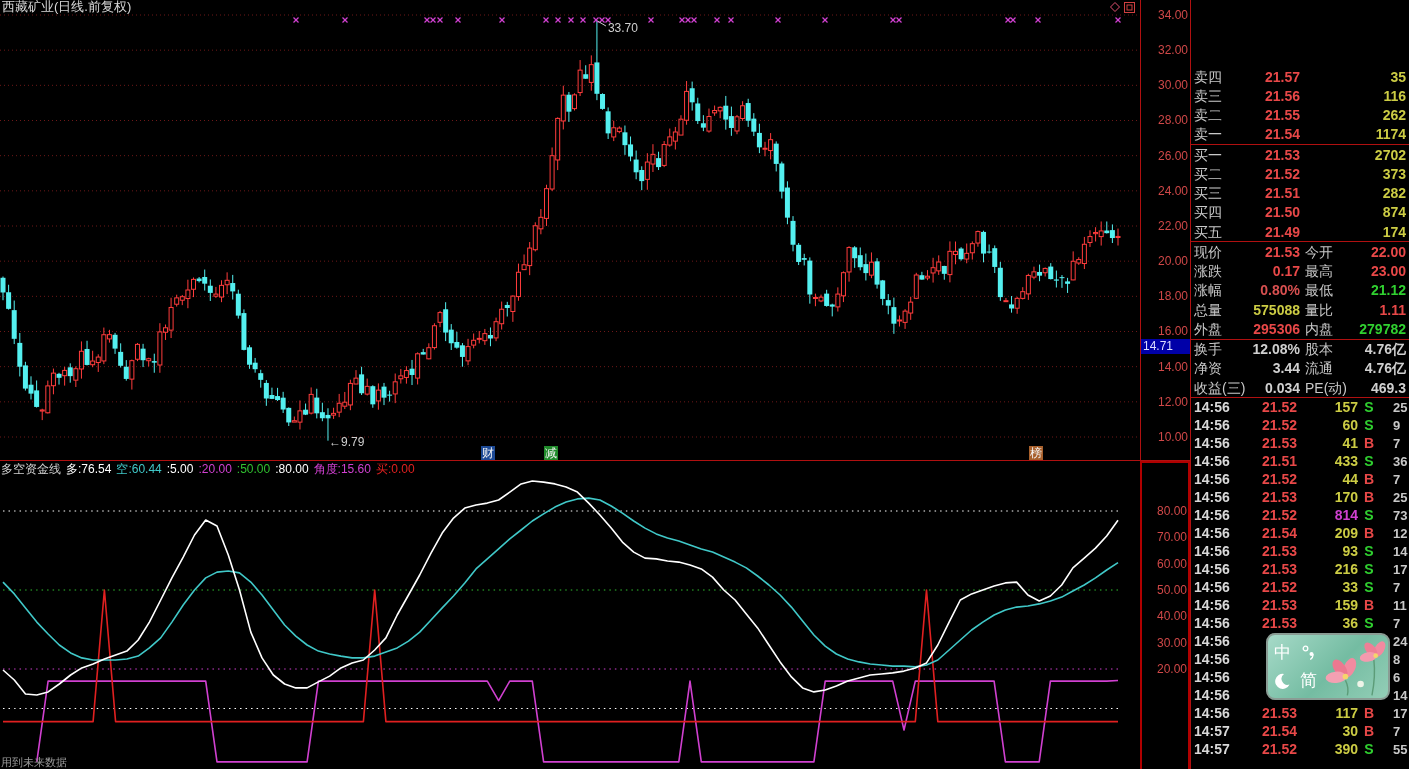 This screenshot has height=769, width=1409. I want to click on capital-label: 股本, so click(1319, 349).